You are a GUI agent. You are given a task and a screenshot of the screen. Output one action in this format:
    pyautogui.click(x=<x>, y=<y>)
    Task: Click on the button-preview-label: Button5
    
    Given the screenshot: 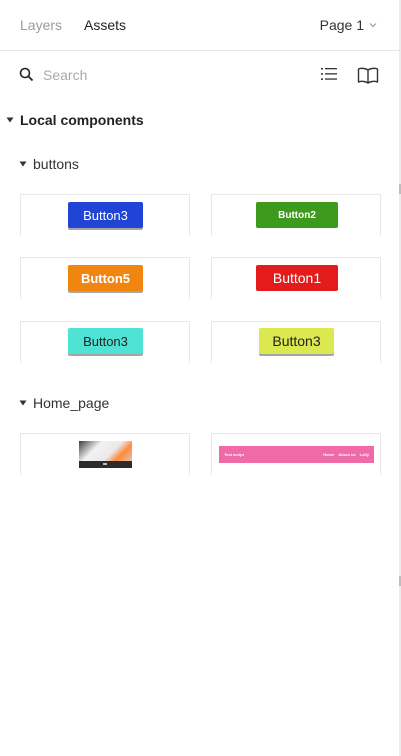 What is the action you would take?
    pyautogui.click(x=105, y=278)
    